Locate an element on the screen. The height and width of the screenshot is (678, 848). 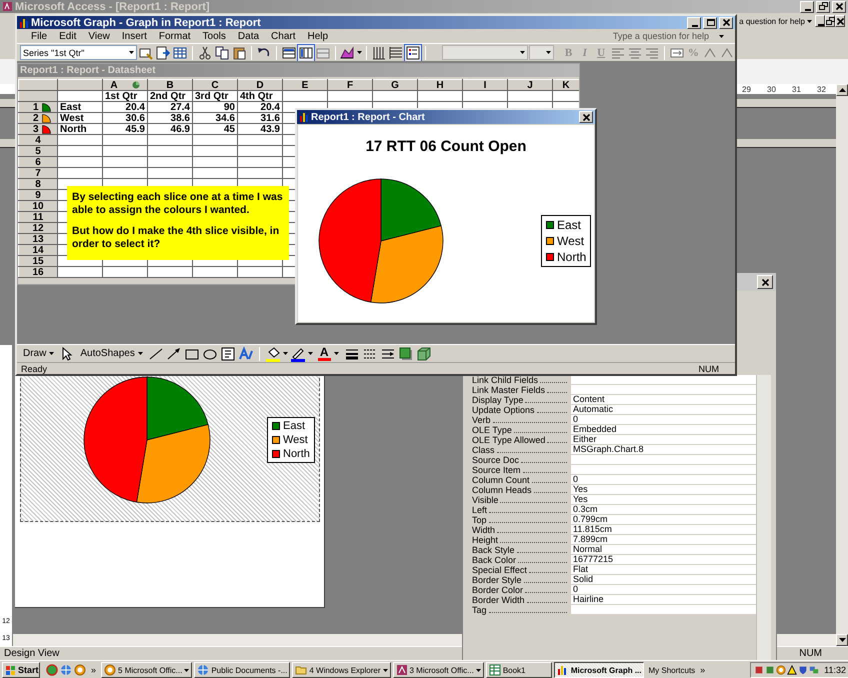
horizontal-gridlines-icon is located at coordinates (396, 52).